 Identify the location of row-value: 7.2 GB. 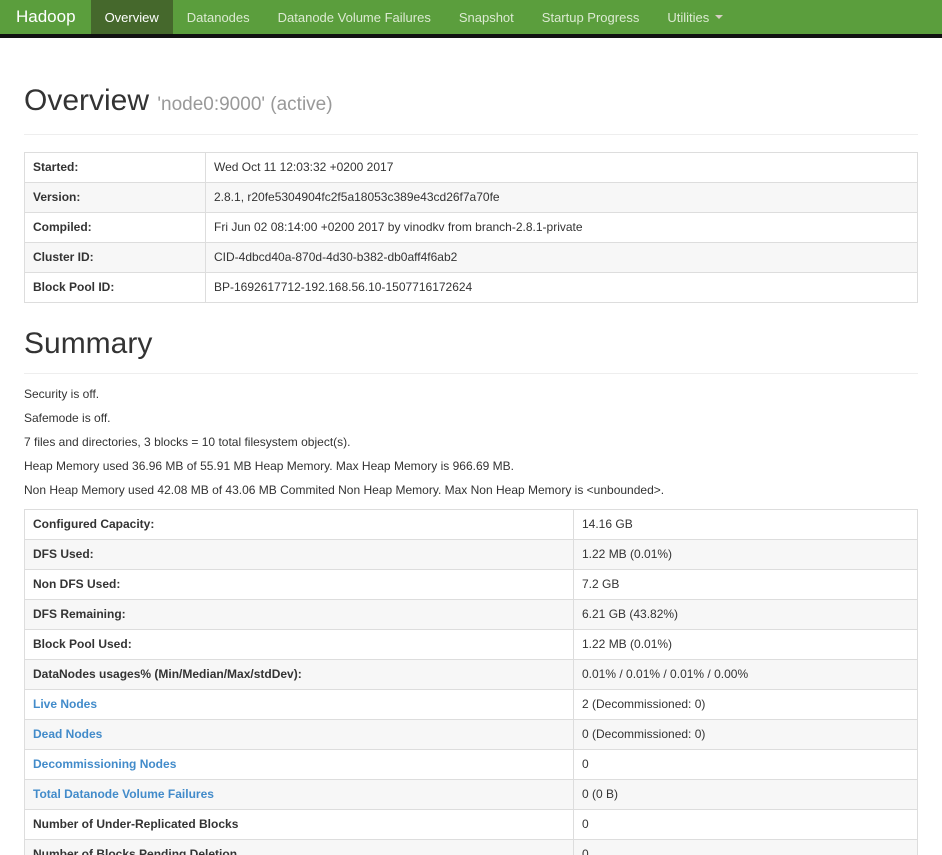
(745, 584).